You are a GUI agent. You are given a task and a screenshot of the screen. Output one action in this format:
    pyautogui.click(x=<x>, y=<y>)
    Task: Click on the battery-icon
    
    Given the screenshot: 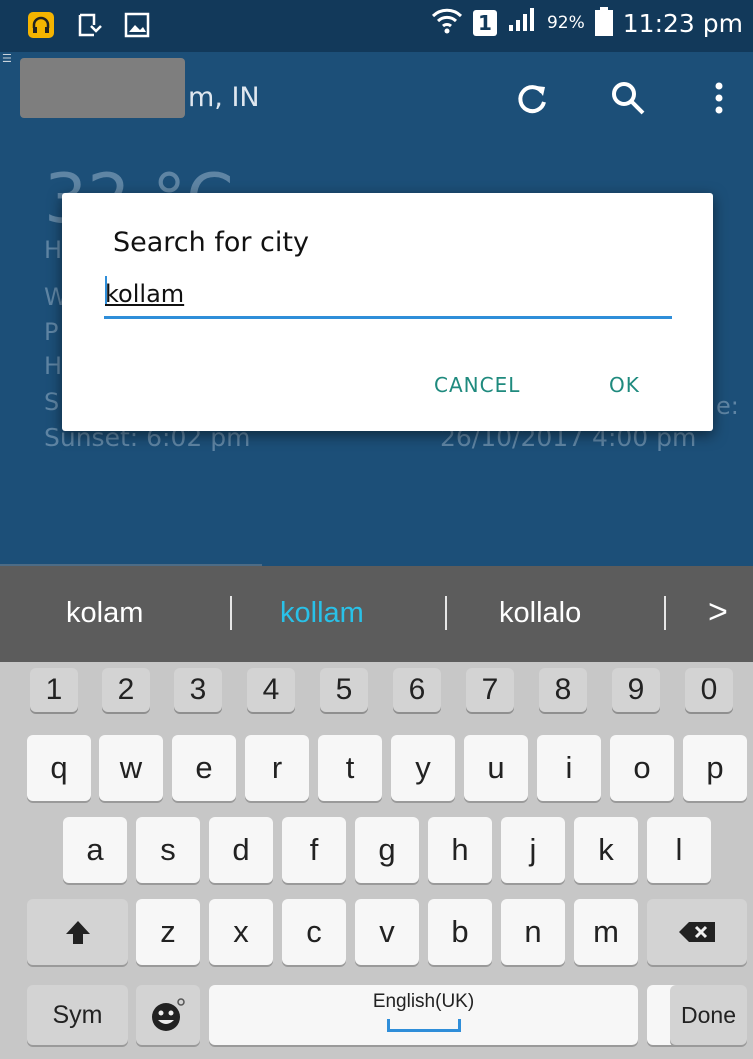 What is the action you would take?
    pyautogui.click(x=603, y=21)
    